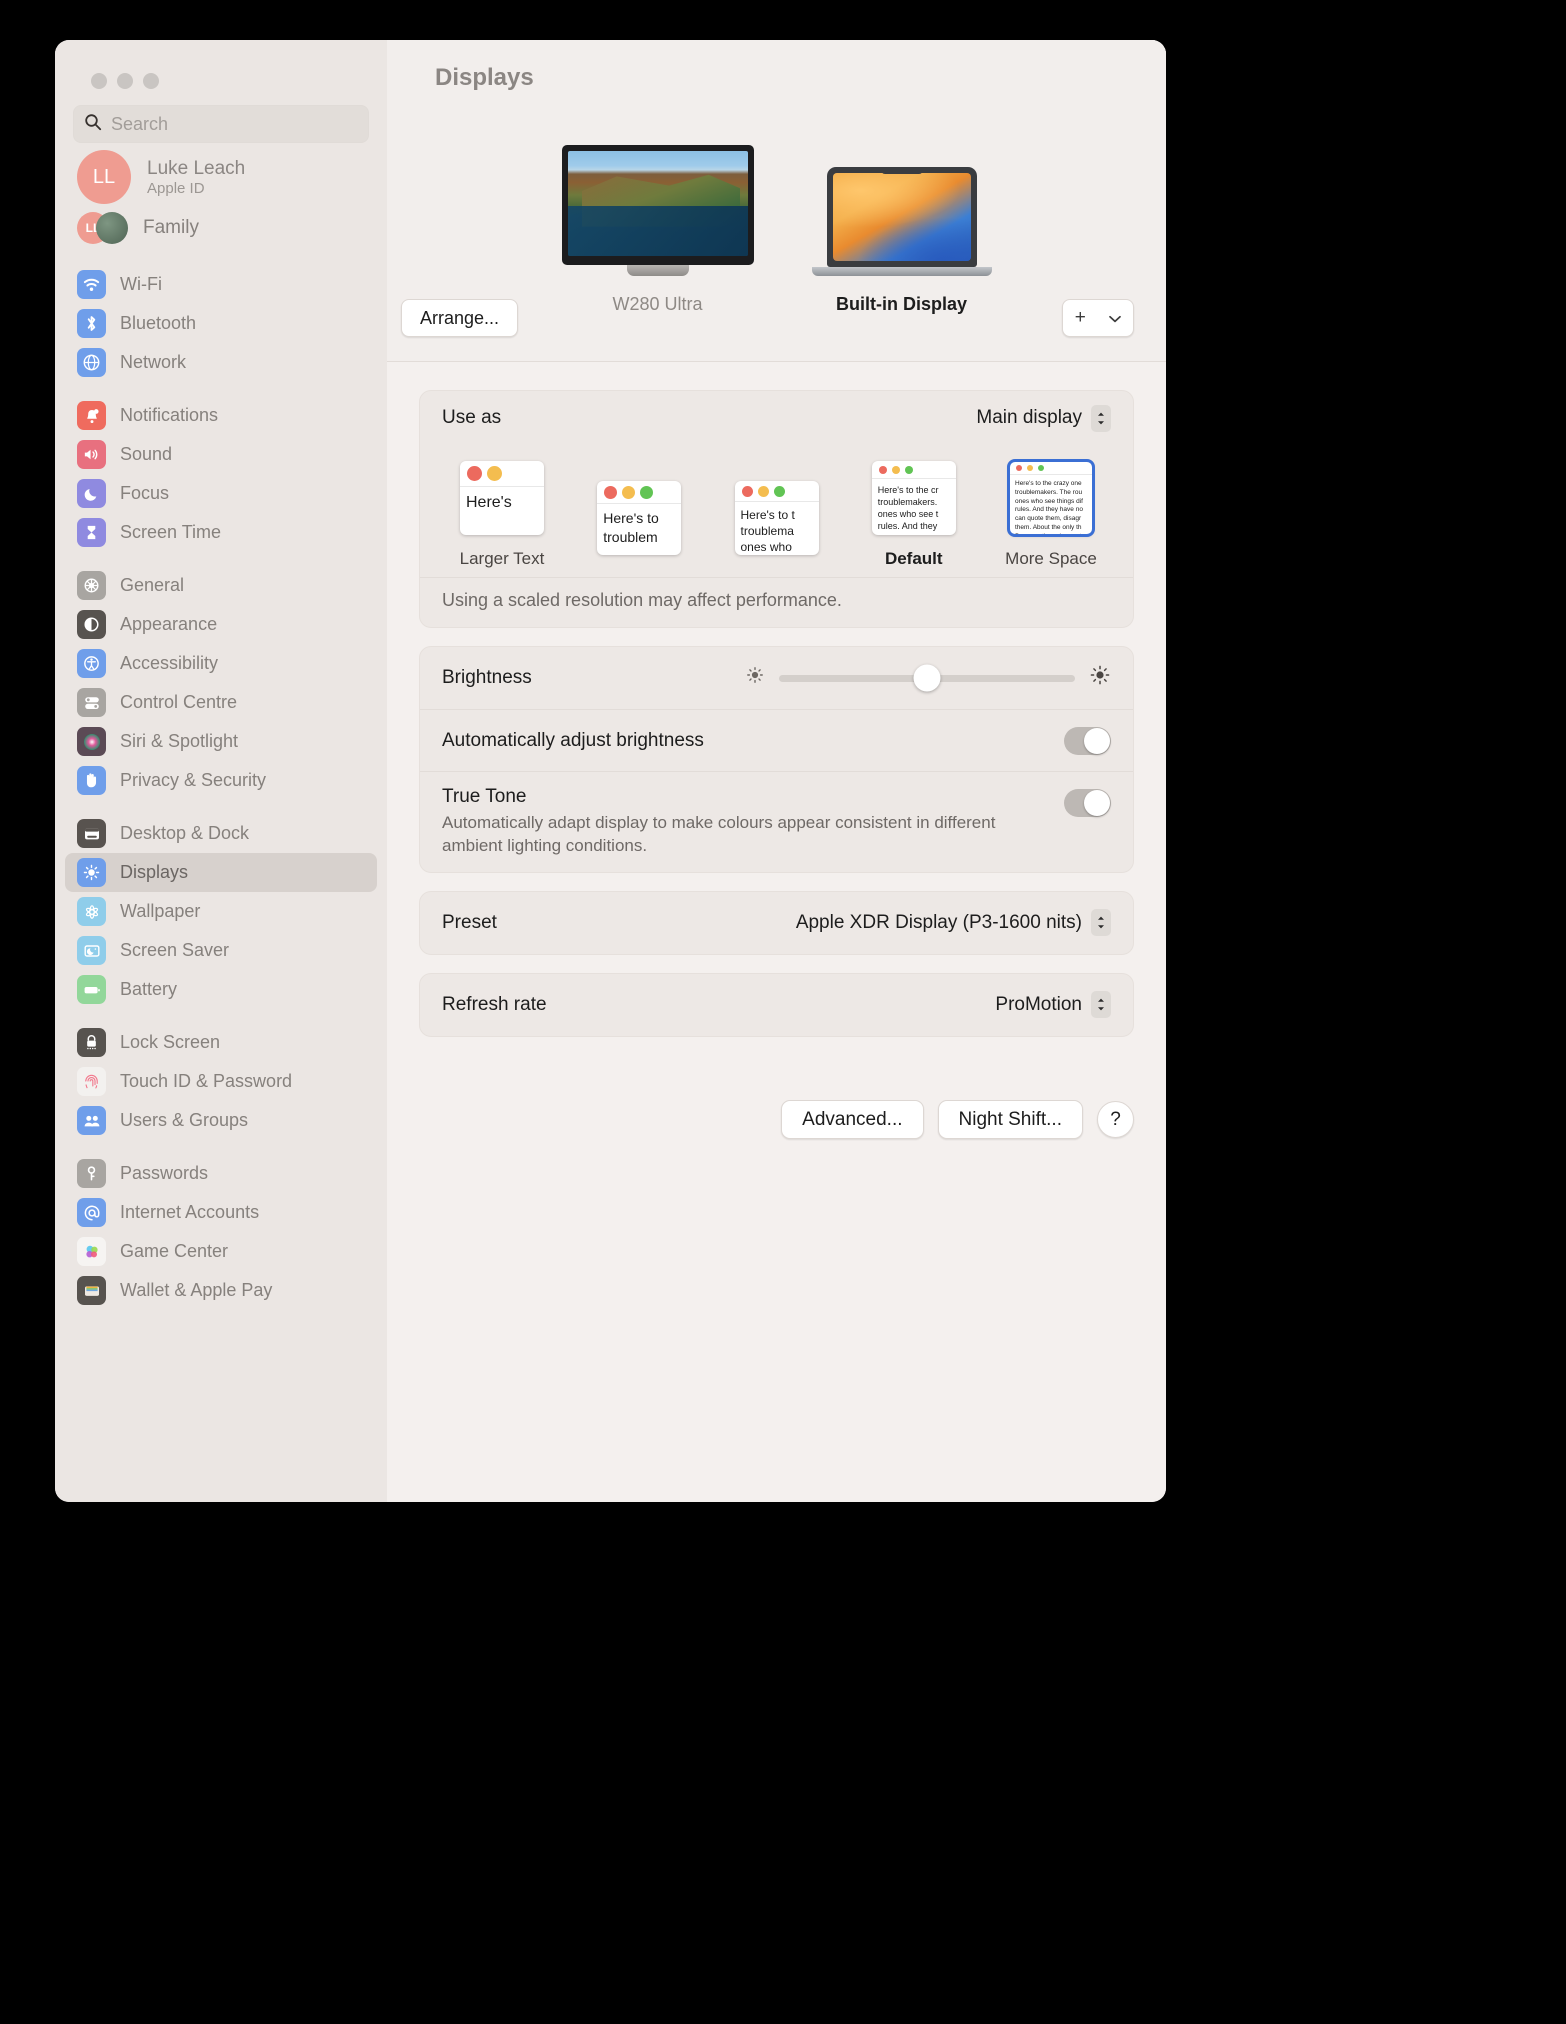  What do you see at coordinates (913, 558) in the screenshot?
I see `resolution-label: Default` at bounding box center [913, 558].